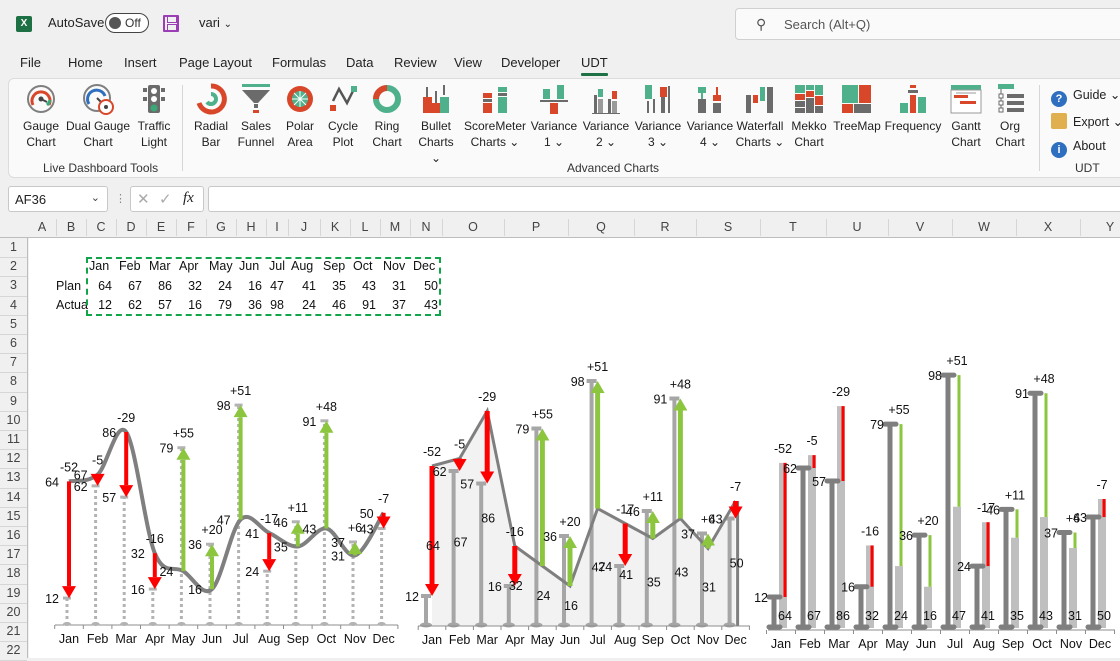  Describe the element at coordinates (432, 452) in the screenshot. I see `variance-label: -52` at that location.